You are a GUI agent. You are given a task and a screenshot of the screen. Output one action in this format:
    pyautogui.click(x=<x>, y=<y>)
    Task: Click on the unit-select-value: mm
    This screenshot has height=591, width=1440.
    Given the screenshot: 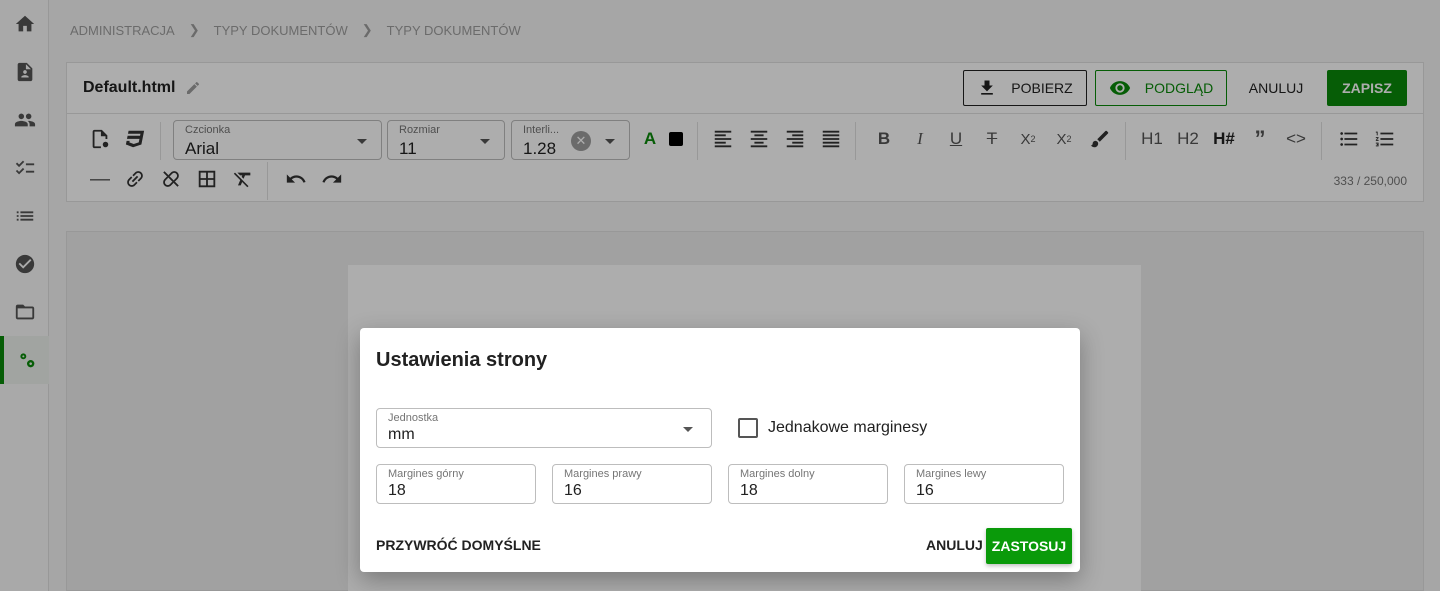 What is the action you would take?
    pyautogui.click(x=401, y=434)
    